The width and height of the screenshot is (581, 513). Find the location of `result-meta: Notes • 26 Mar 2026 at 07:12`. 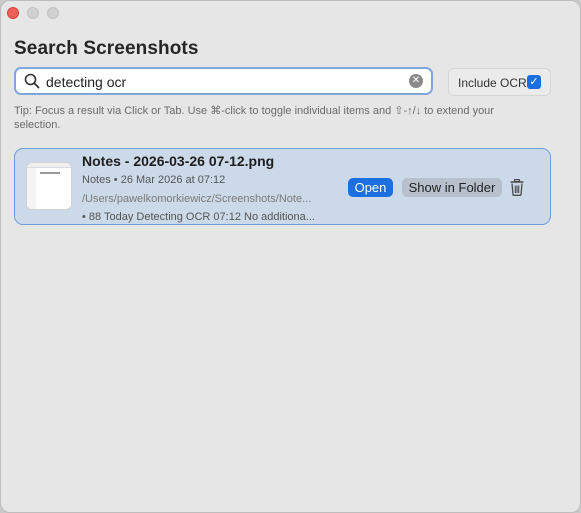

result-meta: Notes • 26 Mar 2026 at 07:12 is located at coordinates (154, 180).